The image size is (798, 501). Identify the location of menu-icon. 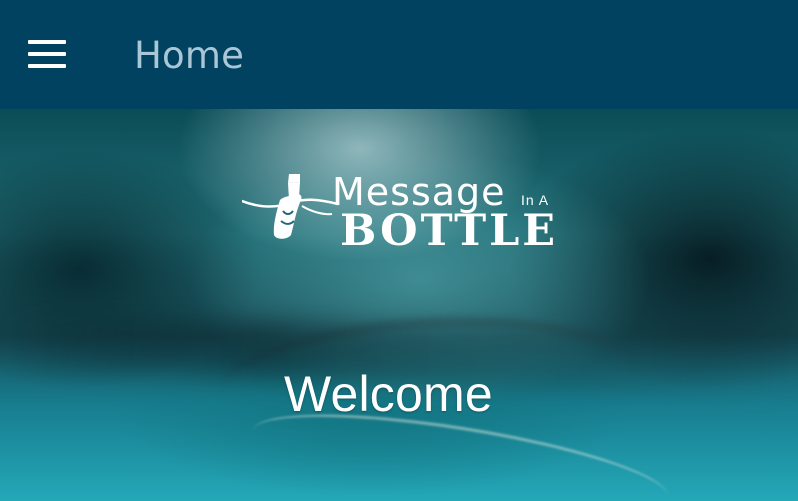
(47, 54).